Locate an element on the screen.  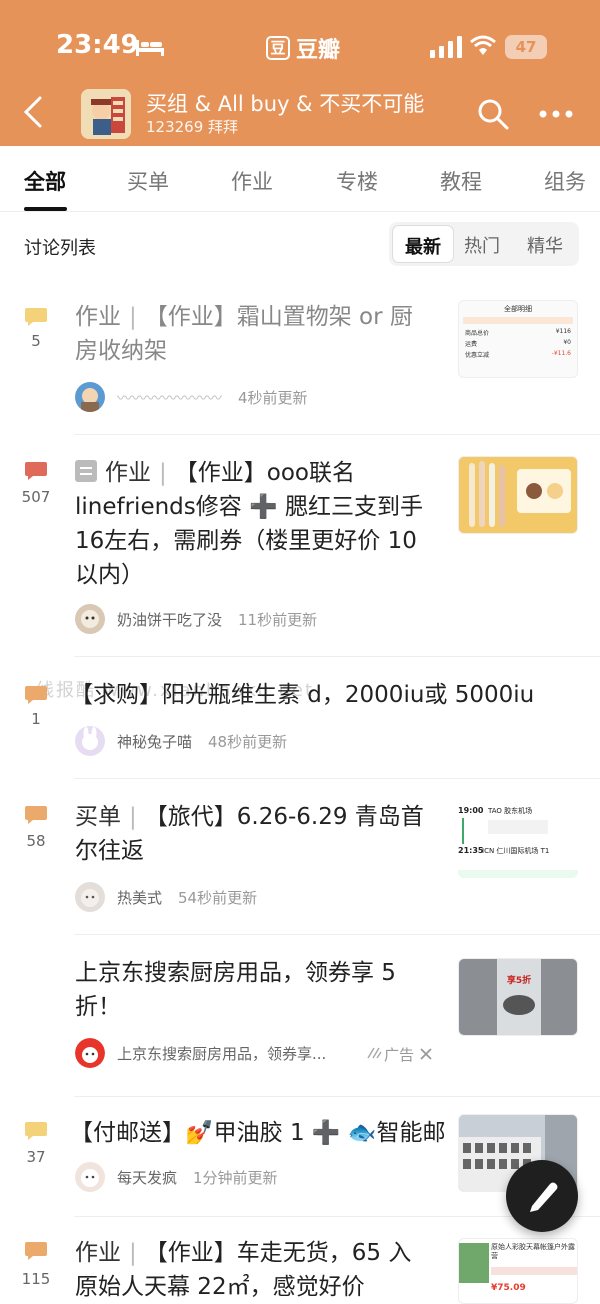
tab-homework: 作业 is located at coordinates (252, 181).